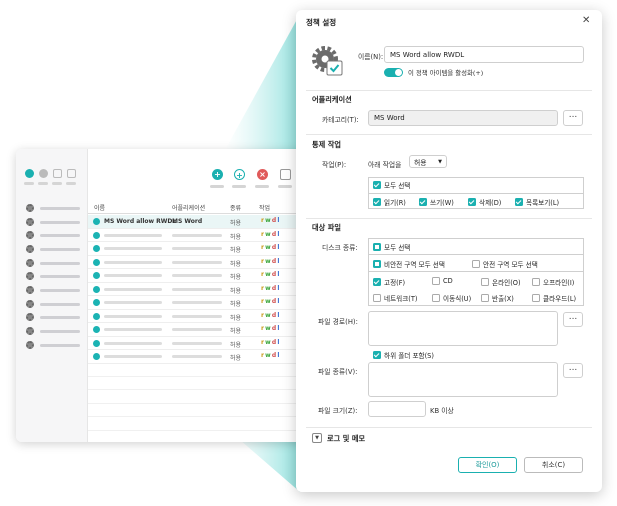 The height and width of the screenshot is (506, 617). I want to click on add-policy-icon: +, so click(217, 174).